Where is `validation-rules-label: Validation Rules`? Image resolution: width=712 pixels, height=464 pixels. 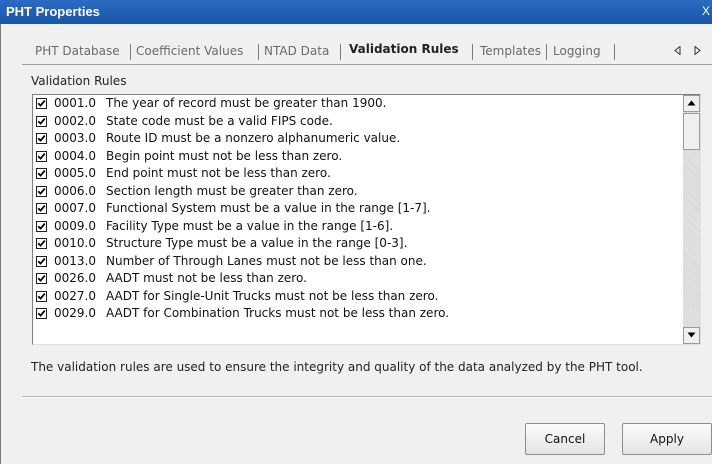
validation-rules-label: Validation Rules is located at coordinates (79, 81).